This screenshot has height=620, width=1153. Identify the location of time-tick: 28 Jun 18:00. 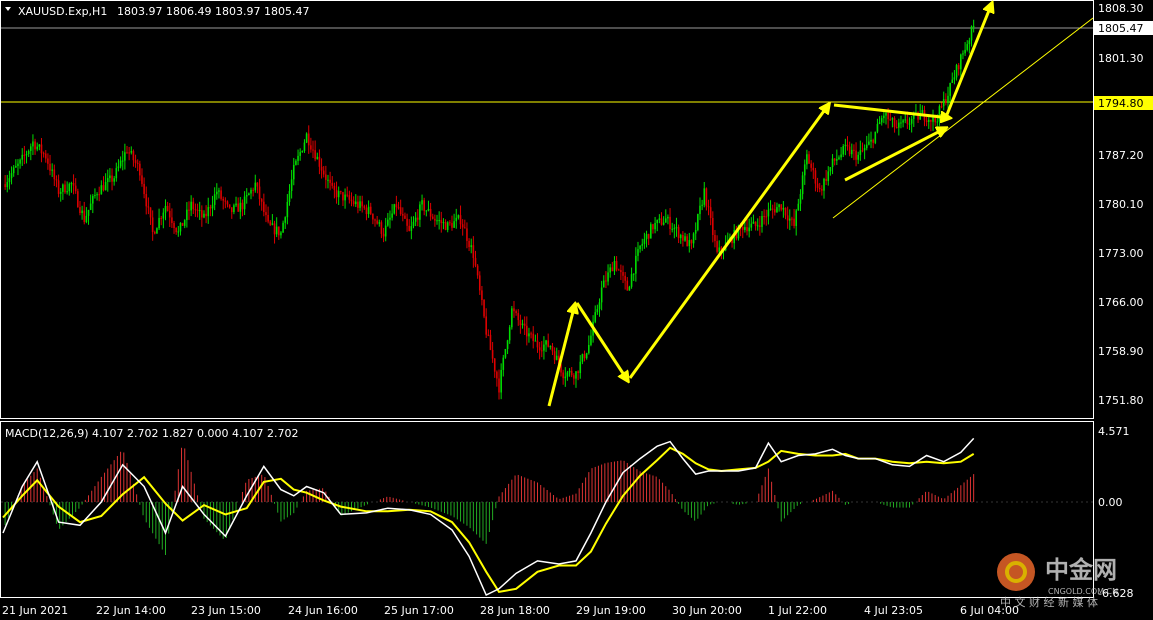
(515, 610).